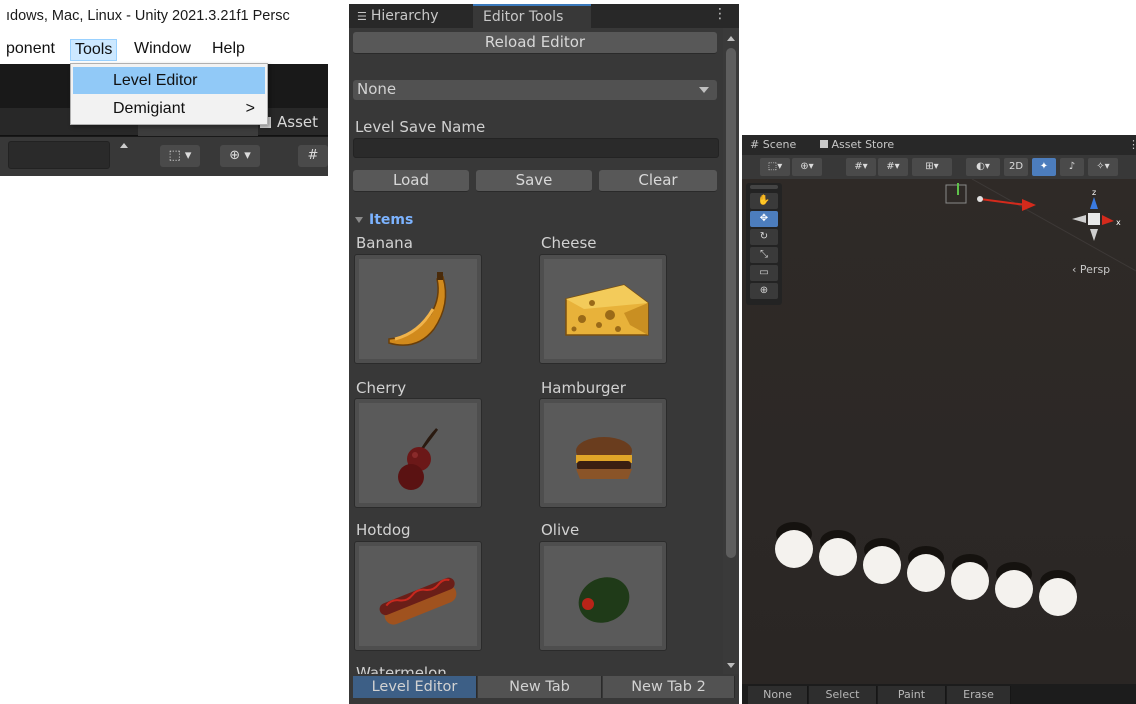  Describe the element at coordinates (228, 49) in the screenshot. I see `menu-help: Help` at that location.